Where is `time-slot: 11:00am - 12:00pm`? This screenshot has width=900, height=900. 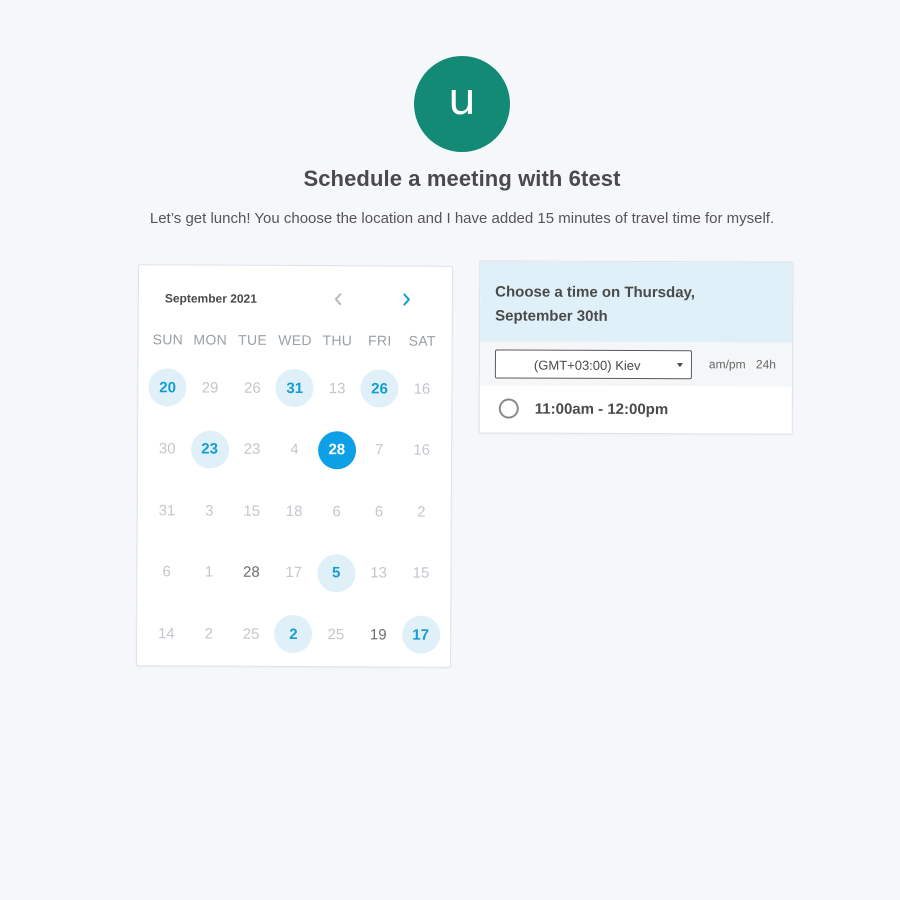
time-slot: 11:00am - 12:00pm is located at coordinates (636, 408).